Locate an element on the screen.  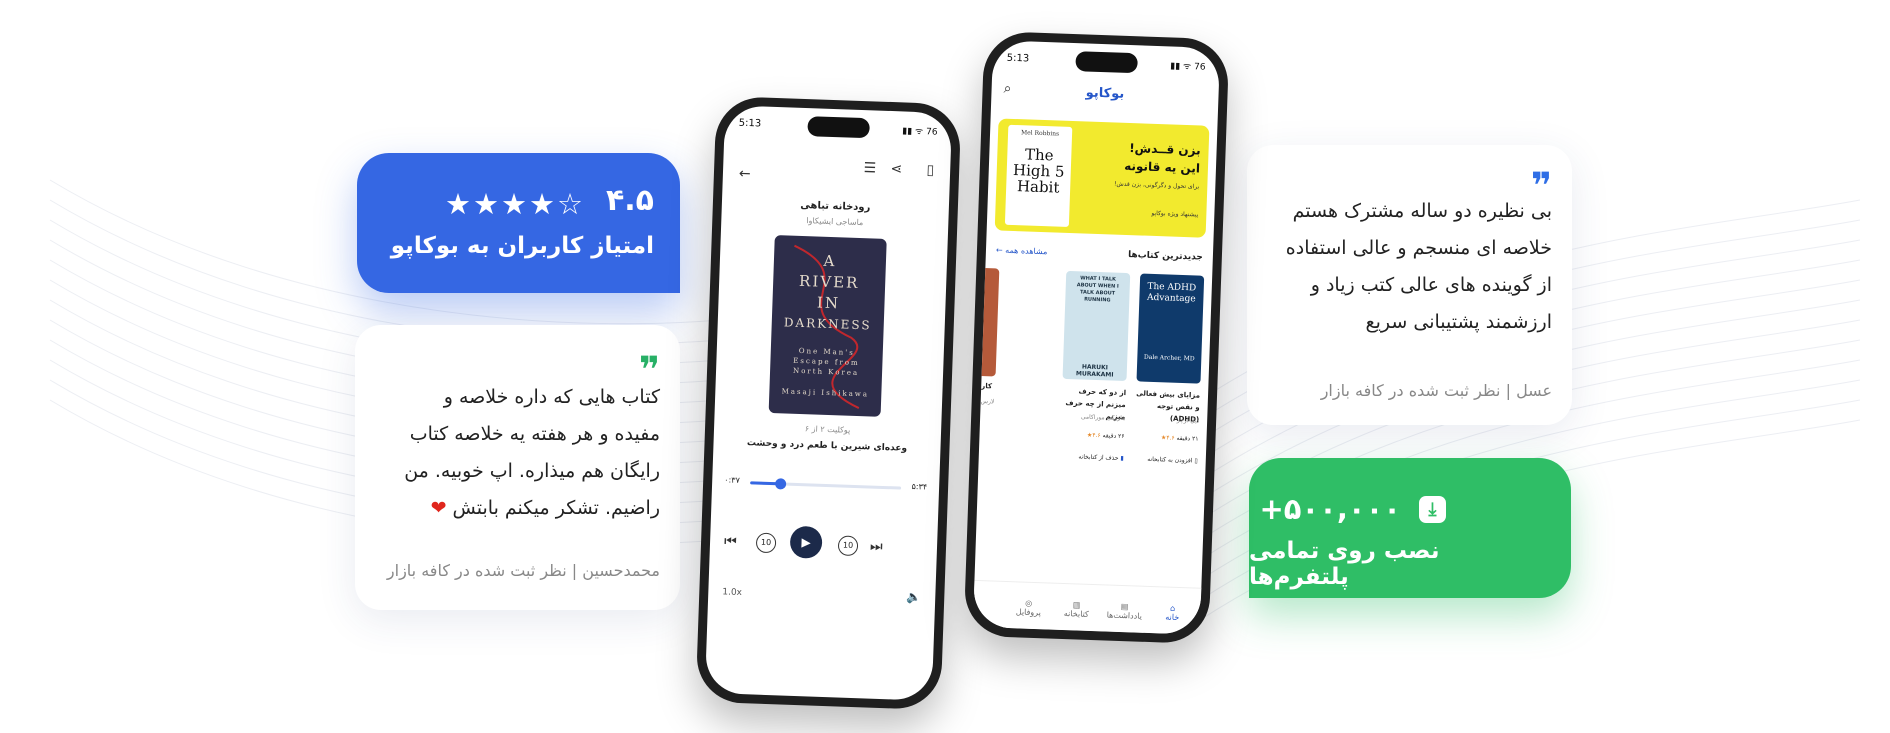
heart-icon: ❤ is located at coordinates (438, 508).